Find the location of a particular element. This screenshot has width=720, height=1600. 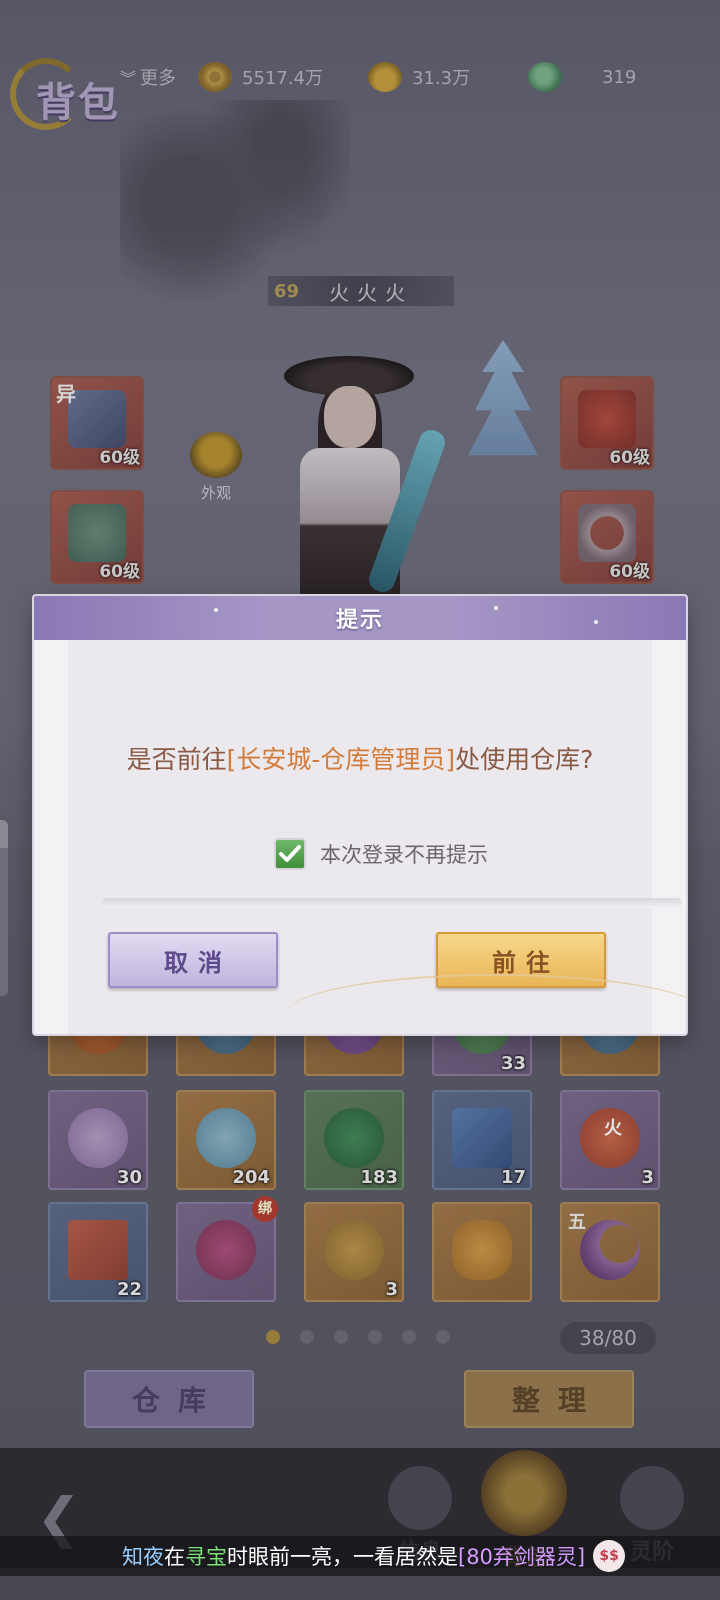

announcement-marquee: 知夜 在 寻宝 时眼前一亮，一看居然是 [80弃剑器灵] $$ is located at coordinates (360, 1556).